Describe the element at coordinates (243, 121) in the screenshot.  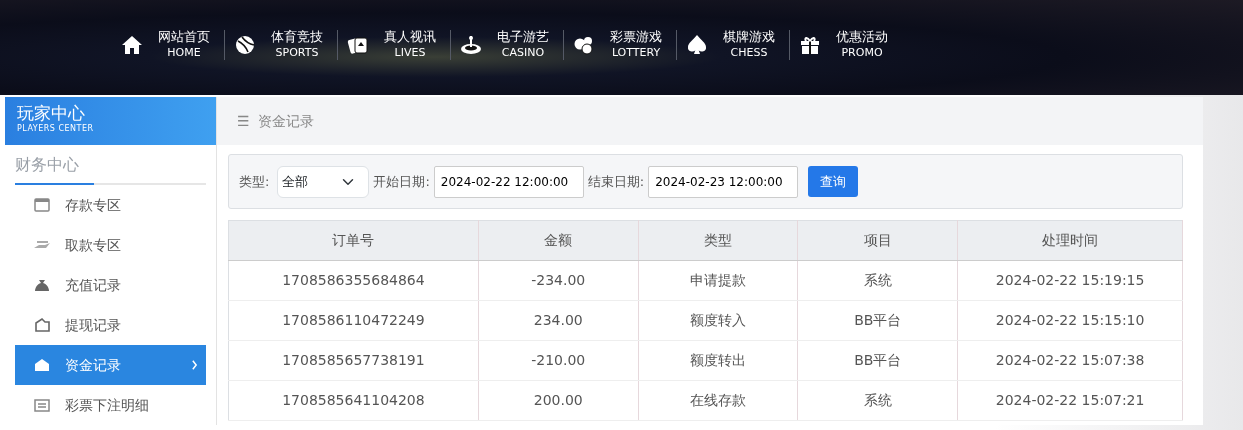
I see `menu-icon: ☰` at that location.